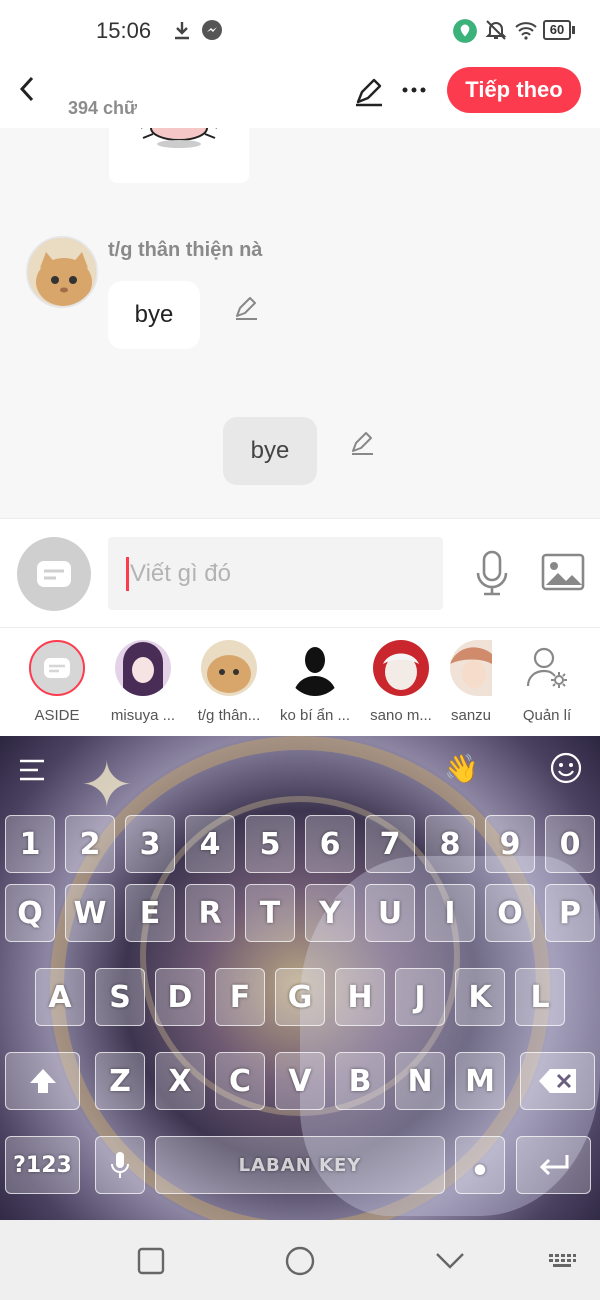  What do you see at coordinates (390, 913) in the screenshot?
I see `key-u: U` at bounding box center [390, 913].